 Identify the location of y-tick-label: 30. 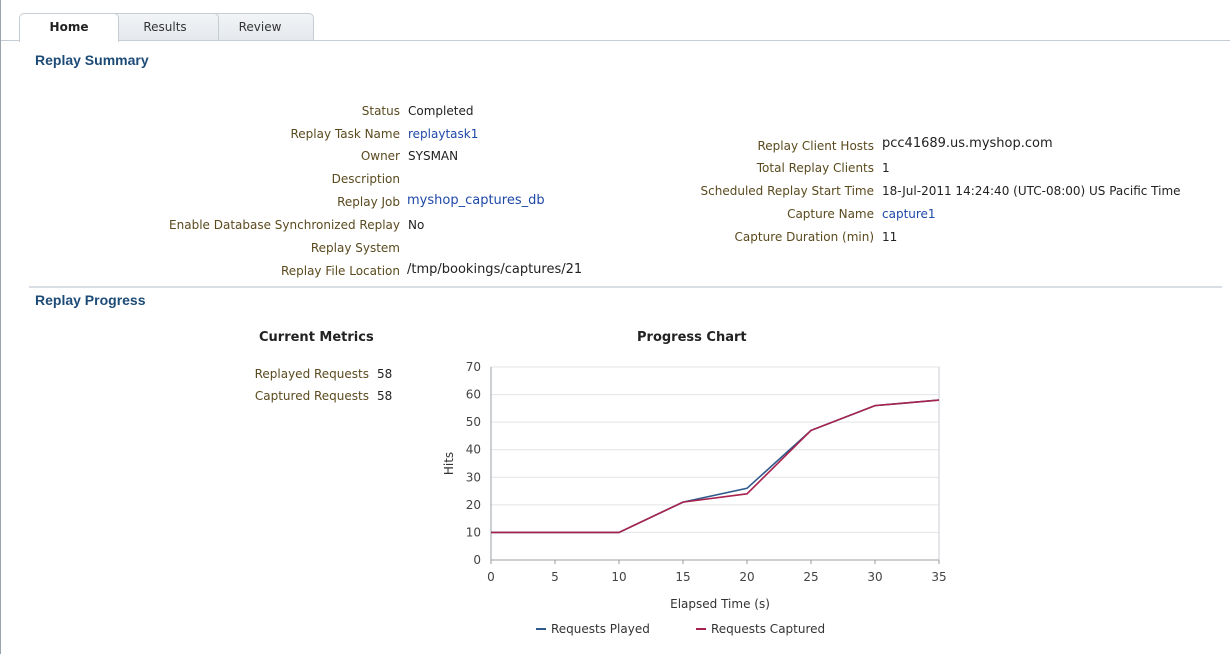
(473, 477).